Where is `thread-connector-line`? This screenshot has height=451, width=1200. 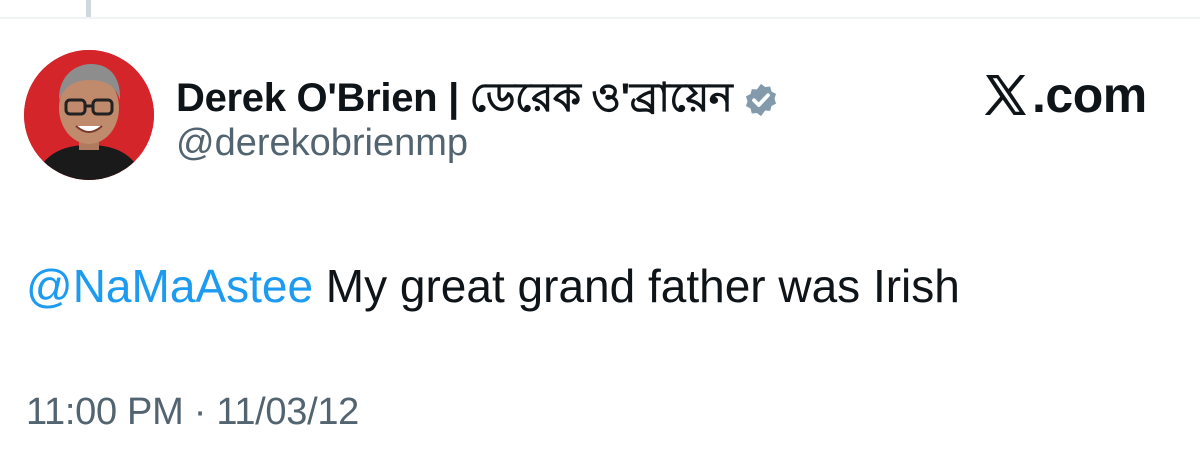
thread-connector-line is located at coordinates (88, 8).